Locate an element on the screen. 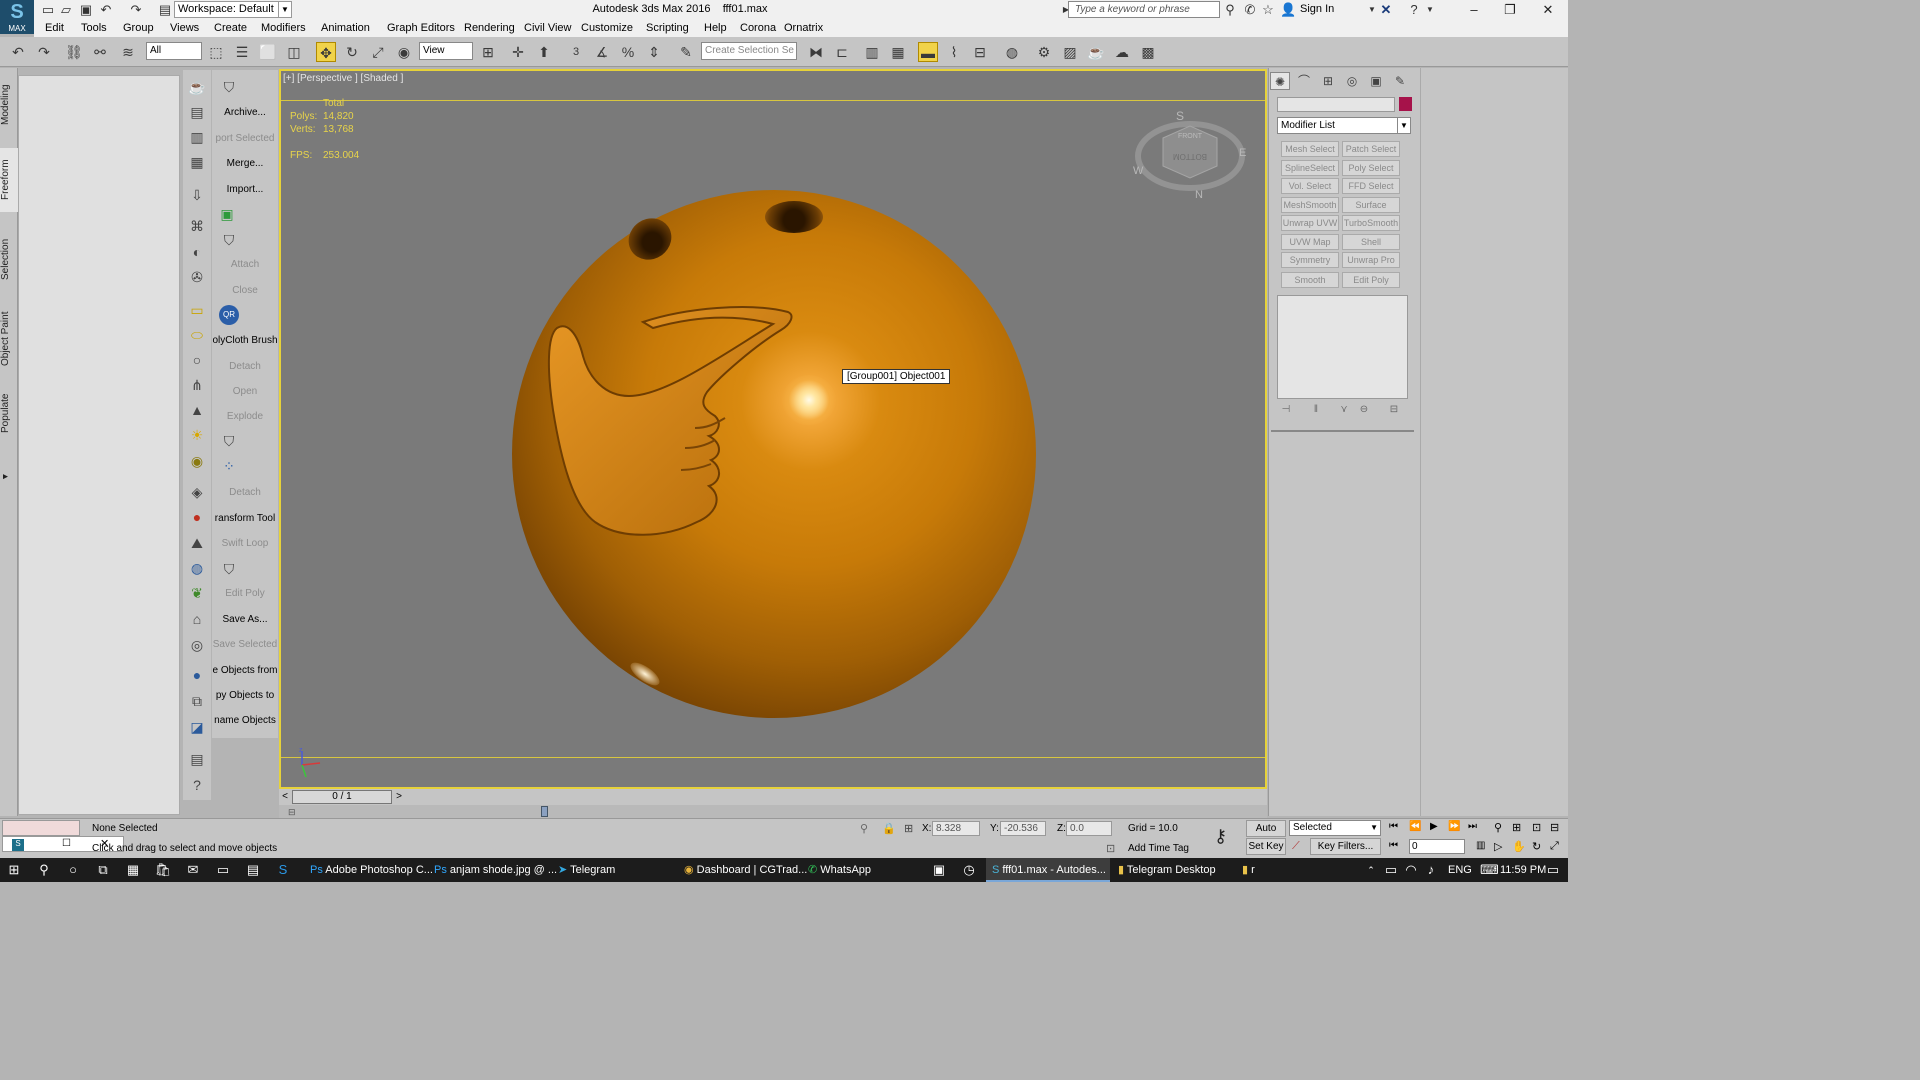 Image resolution: width=1920 pixels, height=1080 pixels. keyboard-icon: ⌨ is located at coordinates (1489, 870).